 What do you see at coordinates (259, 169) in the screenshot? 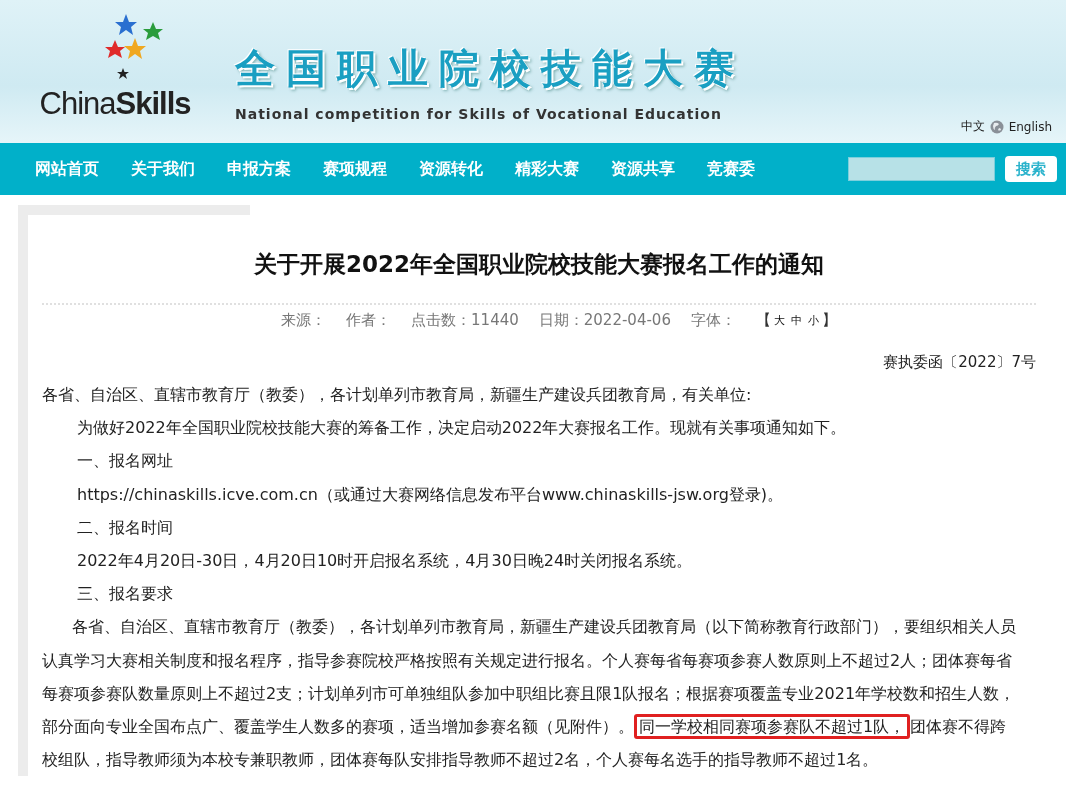
I see `nav-link: 申报方案` at bounding box center [259, 169].